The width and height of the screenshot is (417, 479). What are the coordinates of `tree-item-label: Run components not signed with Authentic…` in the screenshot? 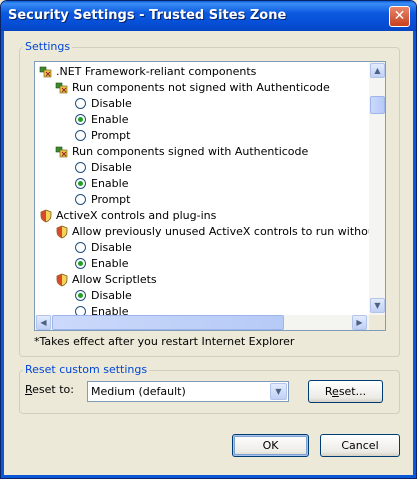 It's located at (201, 87).